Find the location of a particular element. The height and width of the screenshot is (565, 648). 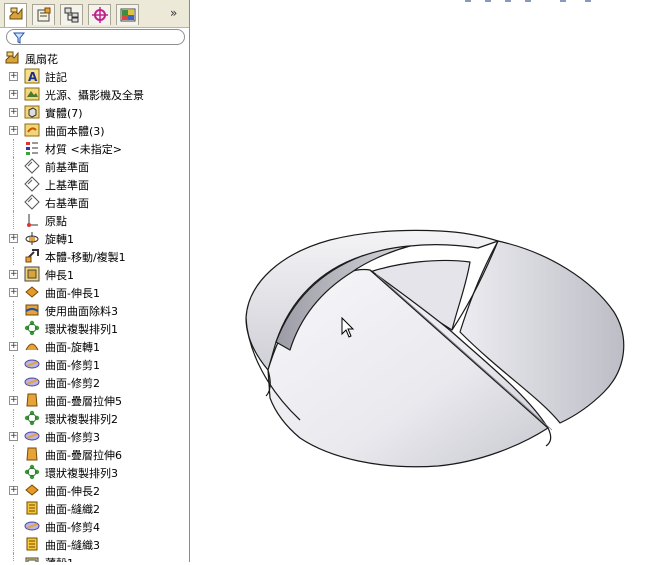

tree-item: + 曲面-修剪3 is located at coordinates (94, 436).